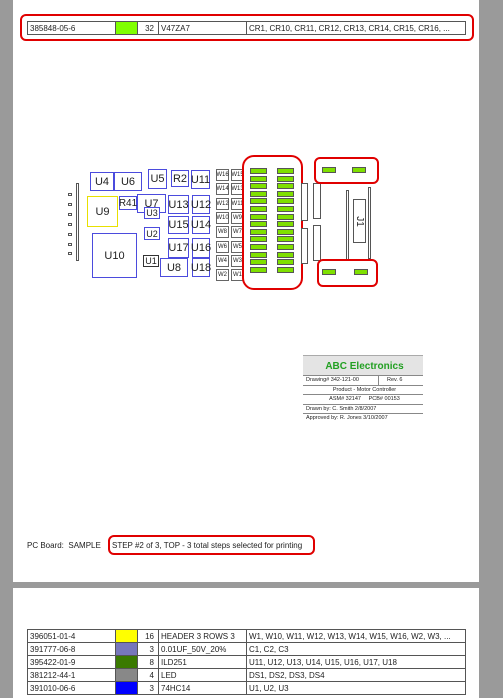 Image resolution: width=503 pixels, height=698 pixels. Describe the element at coordinates (71, 662) in the screenshot. I see `part-number: 395422-01-9` at that location.